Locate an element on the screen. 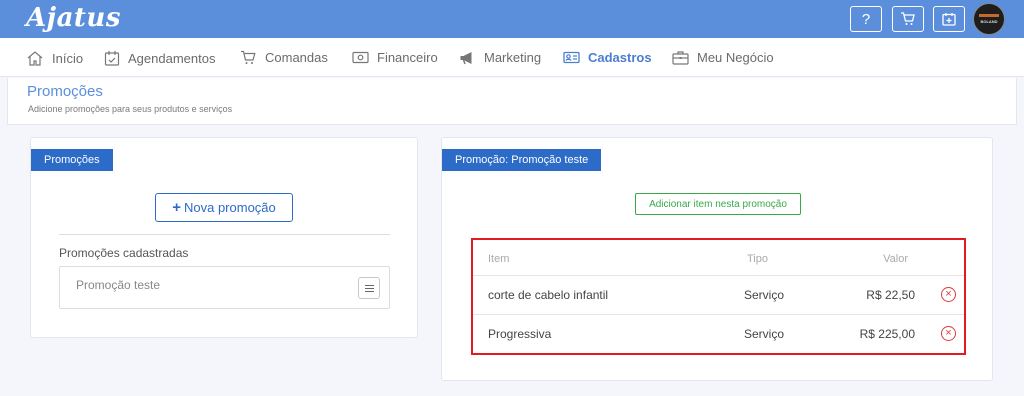  page-title: Promoções is located at coordinates (65, 91).